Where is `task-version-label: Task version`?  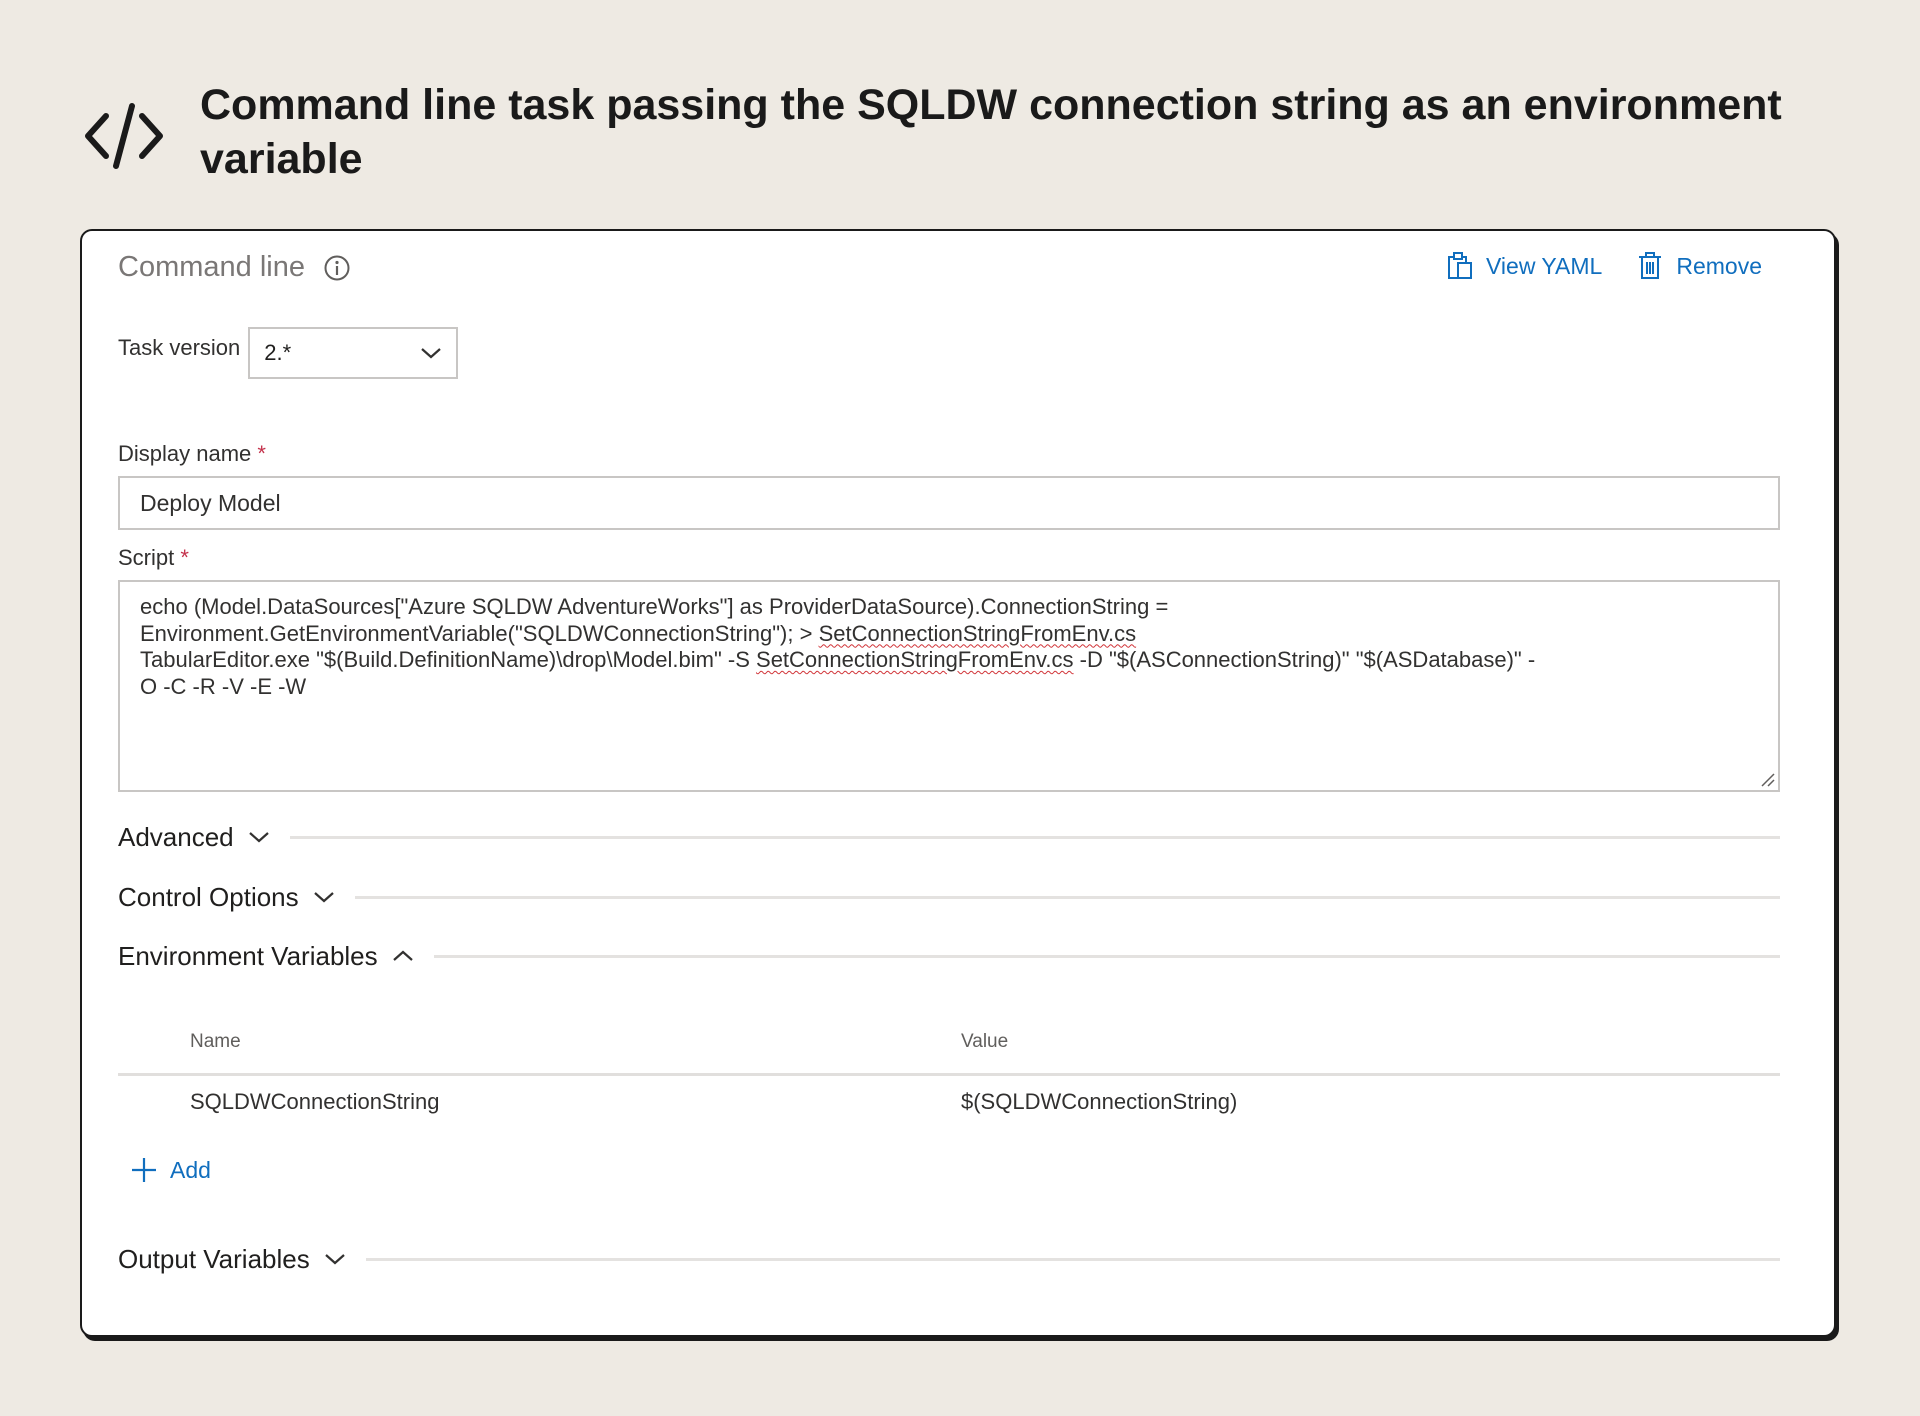
task-version-label: Task version is located at coordinates (179, 347).